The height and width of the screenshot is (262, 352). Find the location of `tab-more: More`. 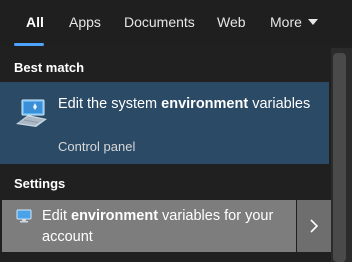

tab-more: More is located at coordinates (294, 22).